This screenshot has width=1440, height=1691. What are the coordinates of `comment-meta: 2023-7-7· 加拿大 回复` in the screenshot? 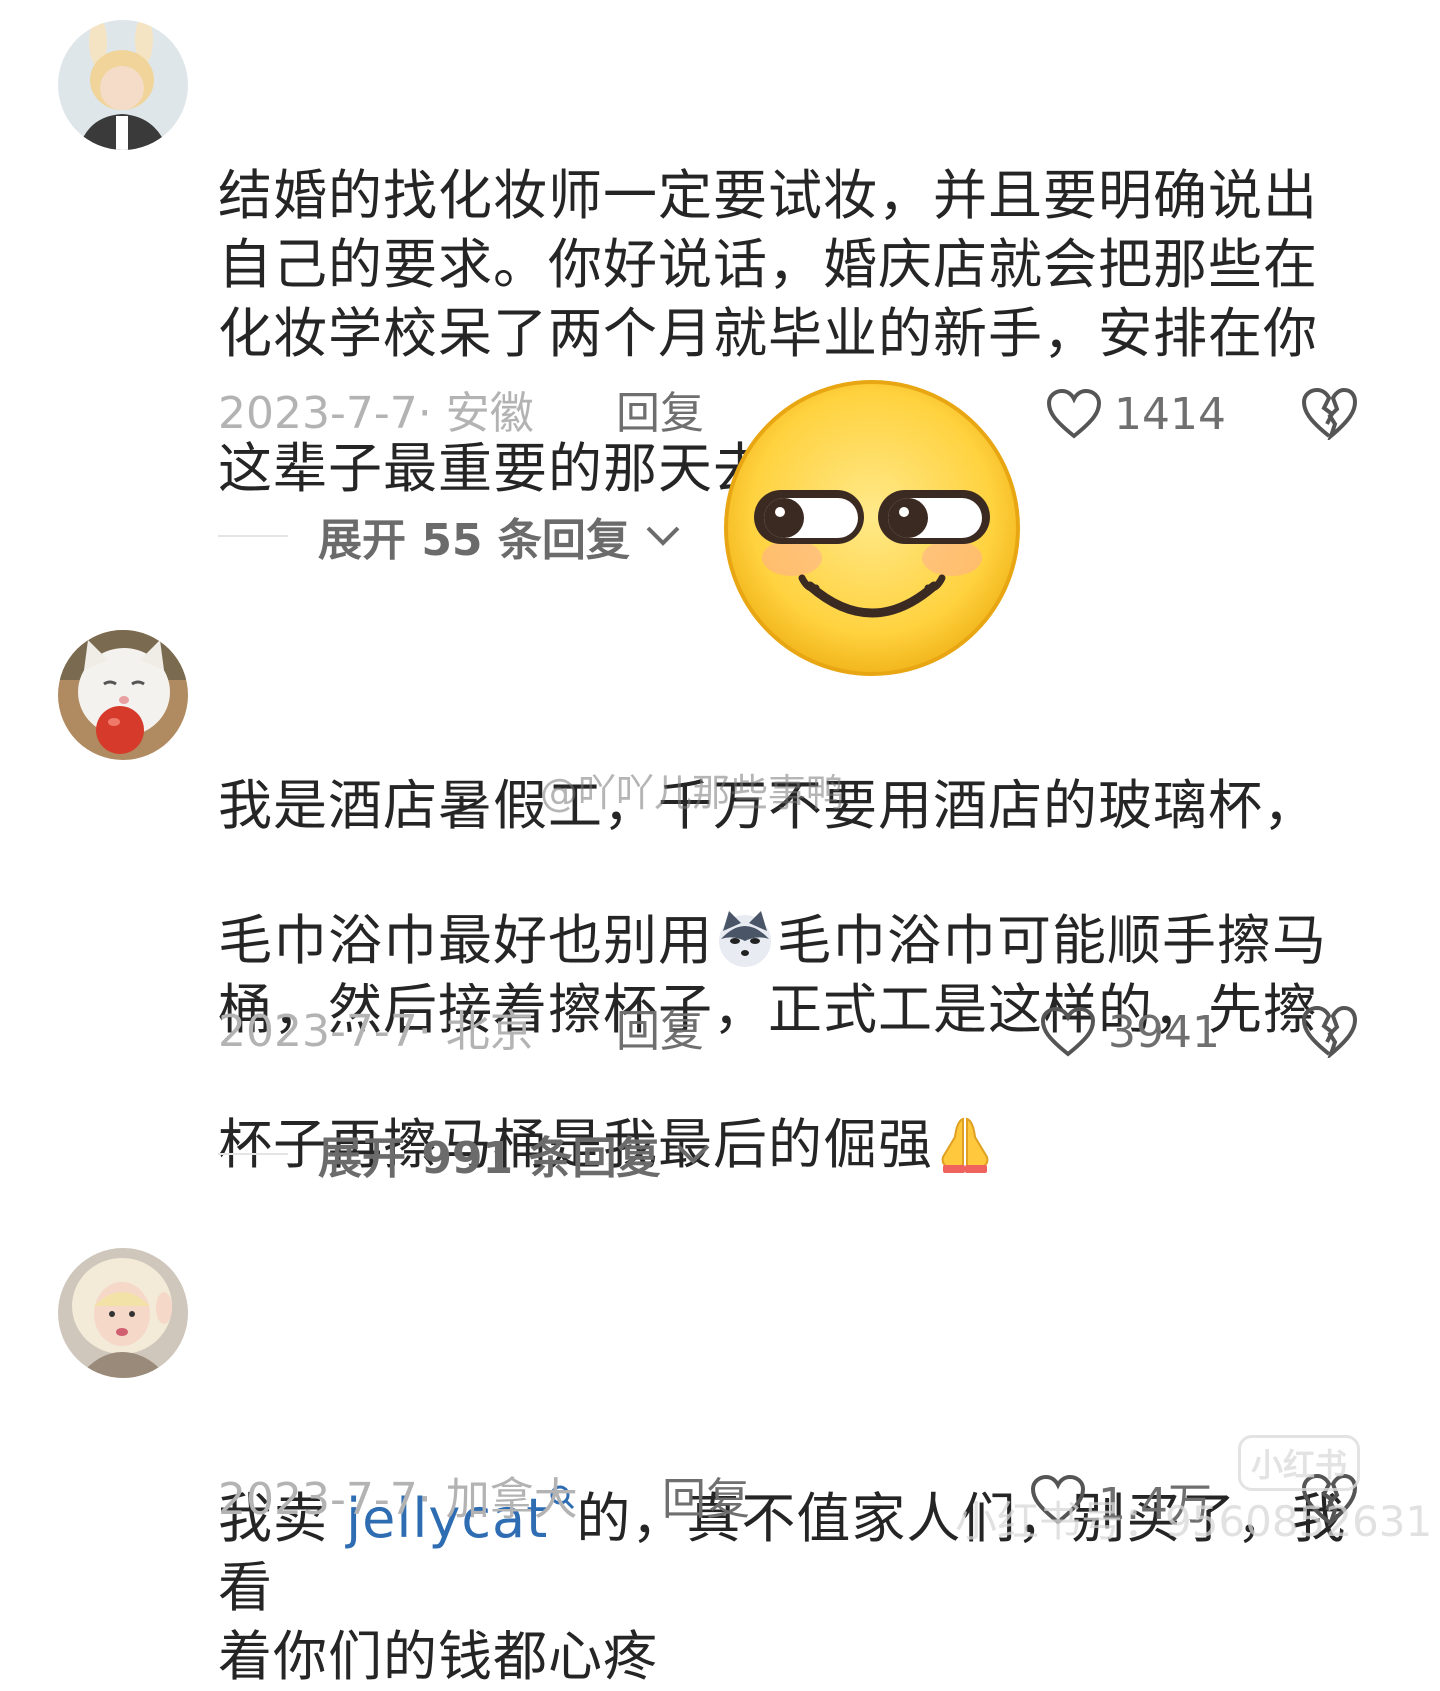 It's located at (484, 1500).